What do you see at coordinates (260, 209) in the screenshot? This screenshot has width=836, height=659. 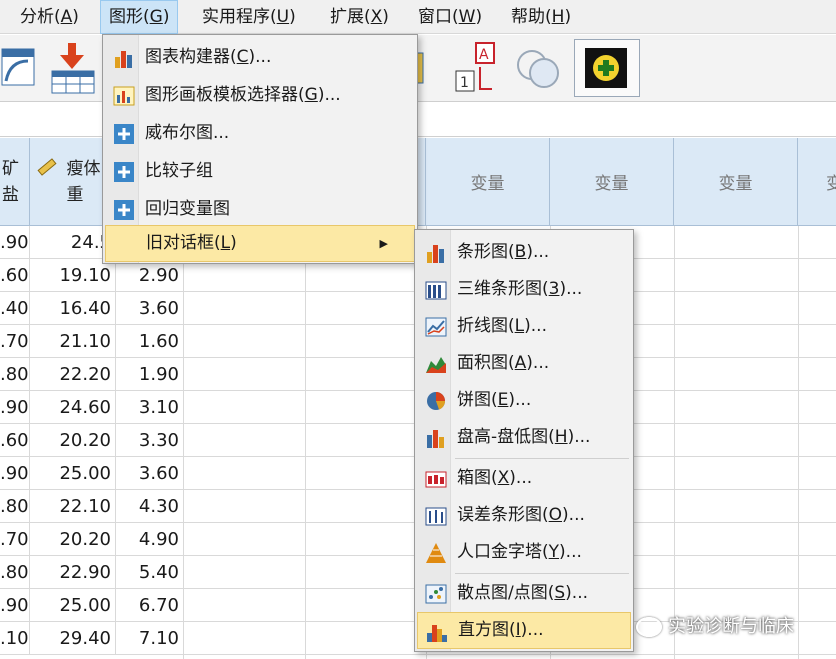 I see `menu-item-regression-variable-plots: 回归变量图` at bounding box center [260, 209].